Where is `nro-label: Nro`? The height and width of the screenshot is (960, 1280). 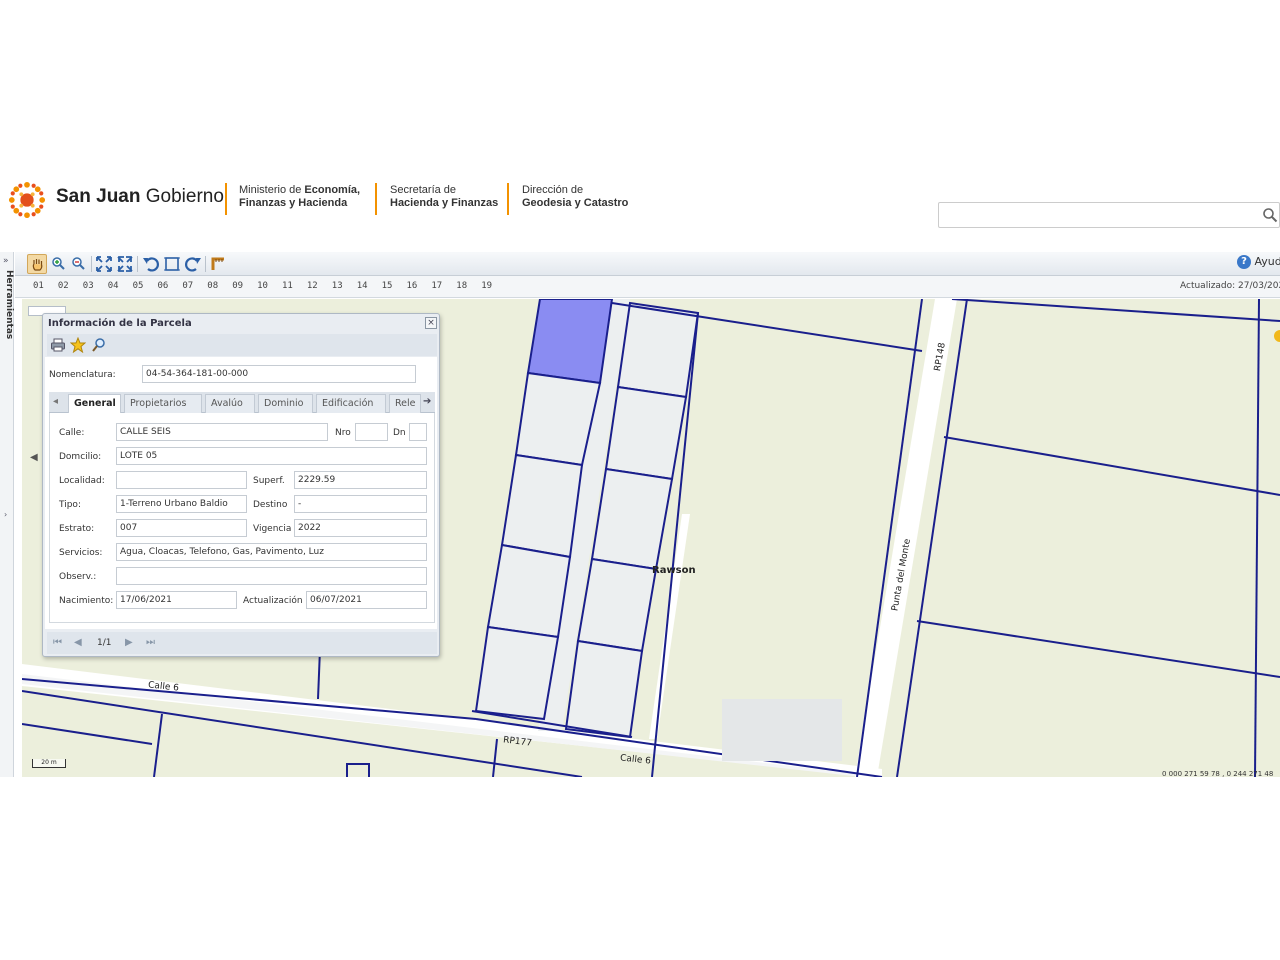
nro-label: Nro is located at coordinates (343, 433).